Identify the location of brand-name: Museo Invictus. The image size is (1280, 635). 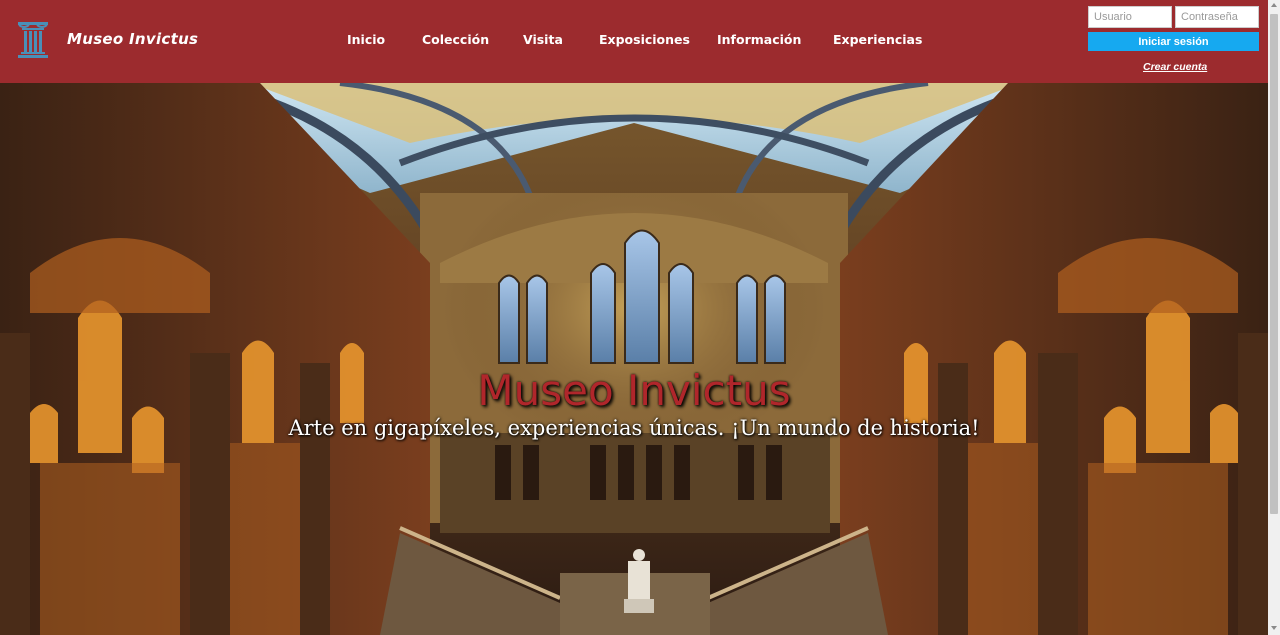
(132, 39).